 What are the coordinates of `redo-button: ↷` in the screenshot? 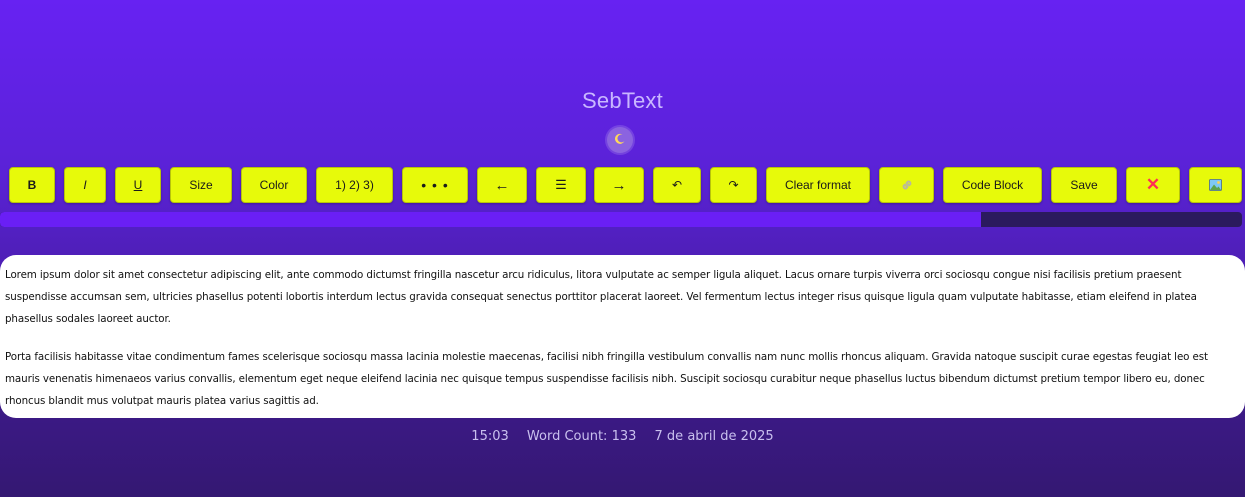 It's located at (733, 185).